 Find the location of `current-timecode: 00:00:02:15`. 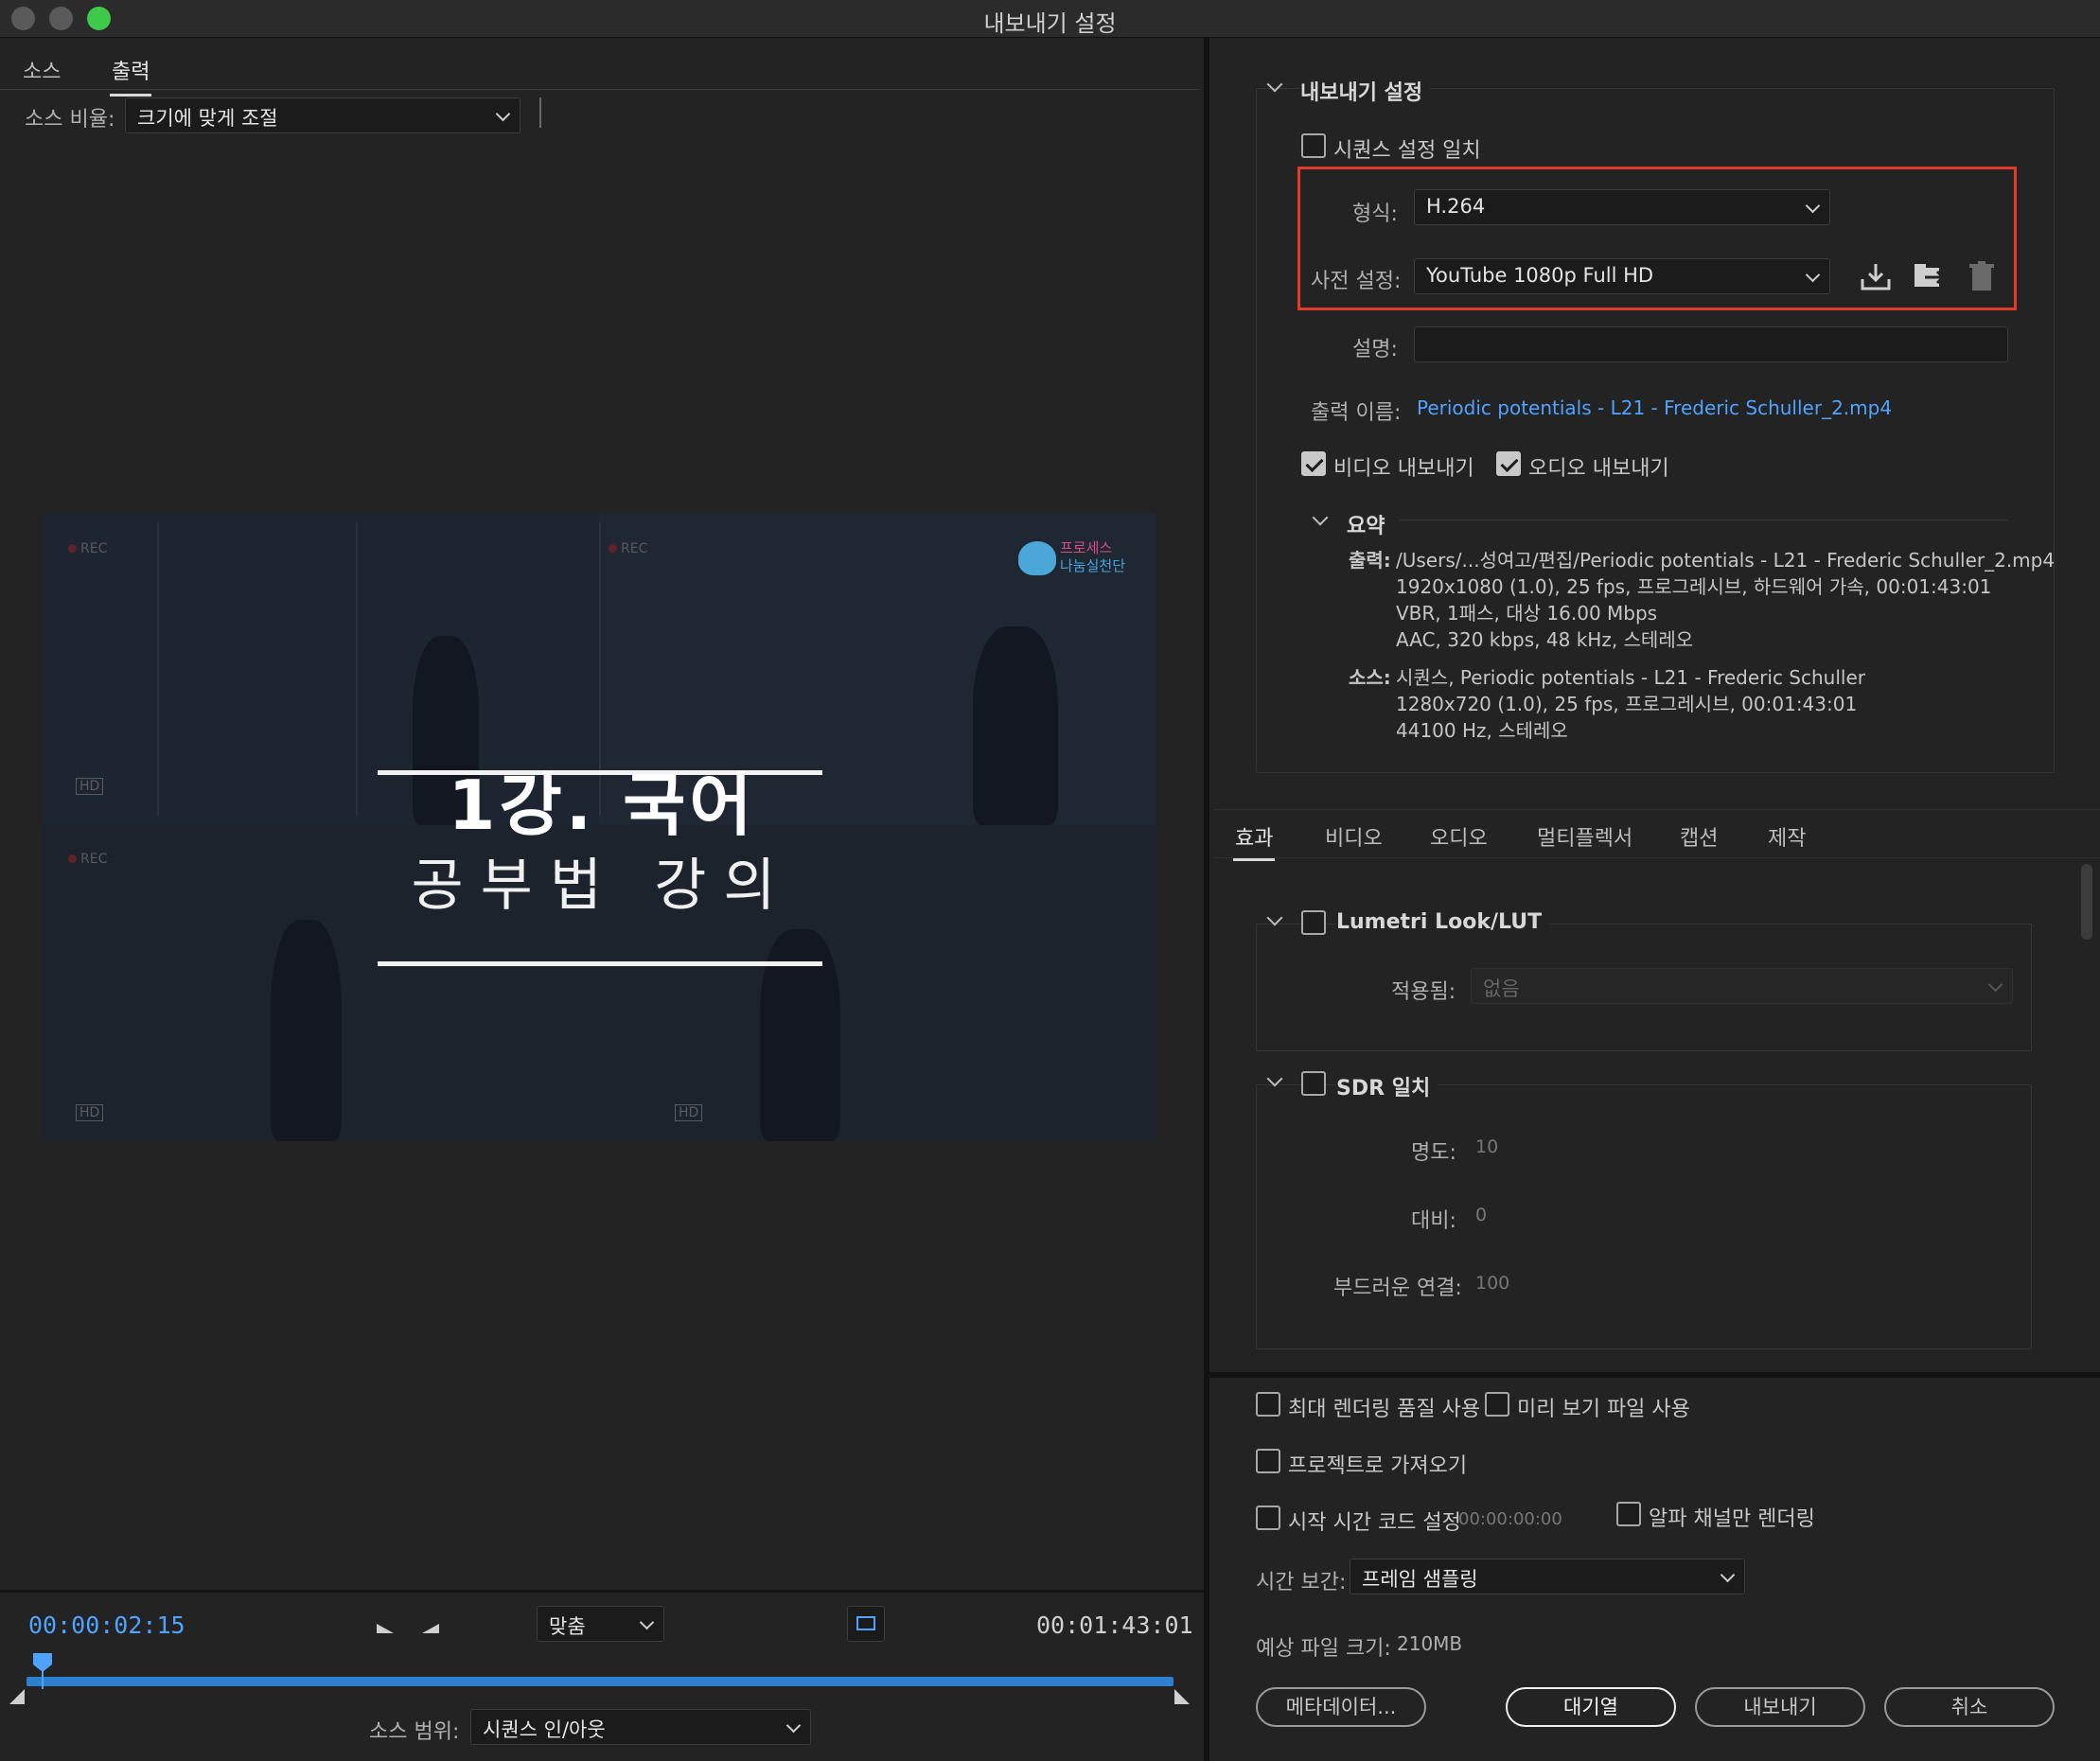

current-timecode: 00:00:02:15 is located at coordinates (106, 1625).